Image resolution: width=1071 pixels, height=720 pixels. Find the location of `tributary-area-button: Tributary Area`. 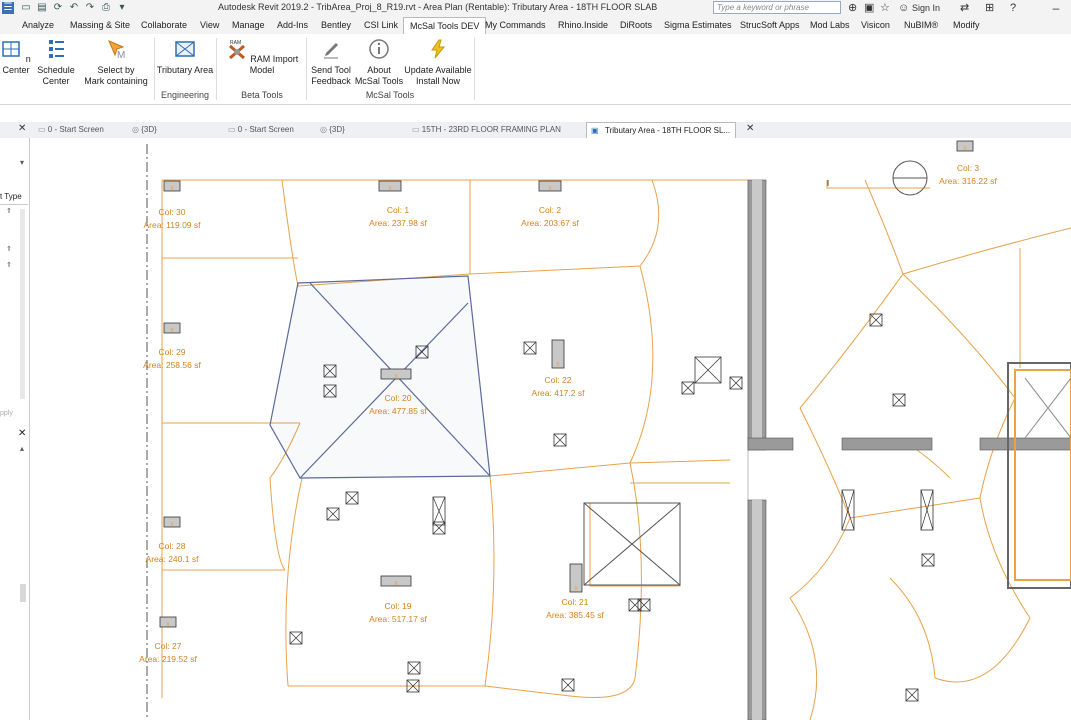

tributary-area-button: Tributary Area is located at coordinates (185, 57).